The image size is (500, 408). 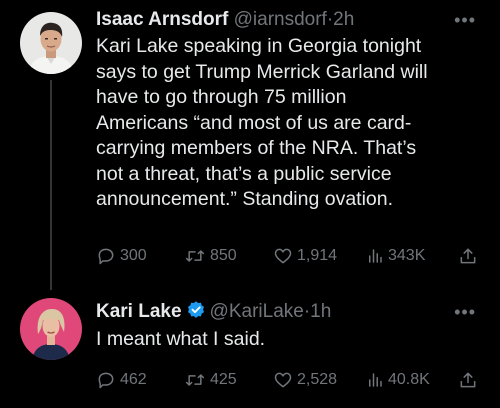 I want to click on tweet-time: 2h, so click(x=343, y=19).